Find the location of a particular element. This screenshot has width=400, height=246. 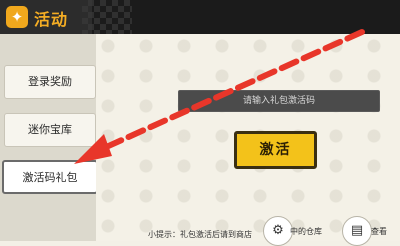

activity-icon: ✦ is located at coordinates (17, 17).